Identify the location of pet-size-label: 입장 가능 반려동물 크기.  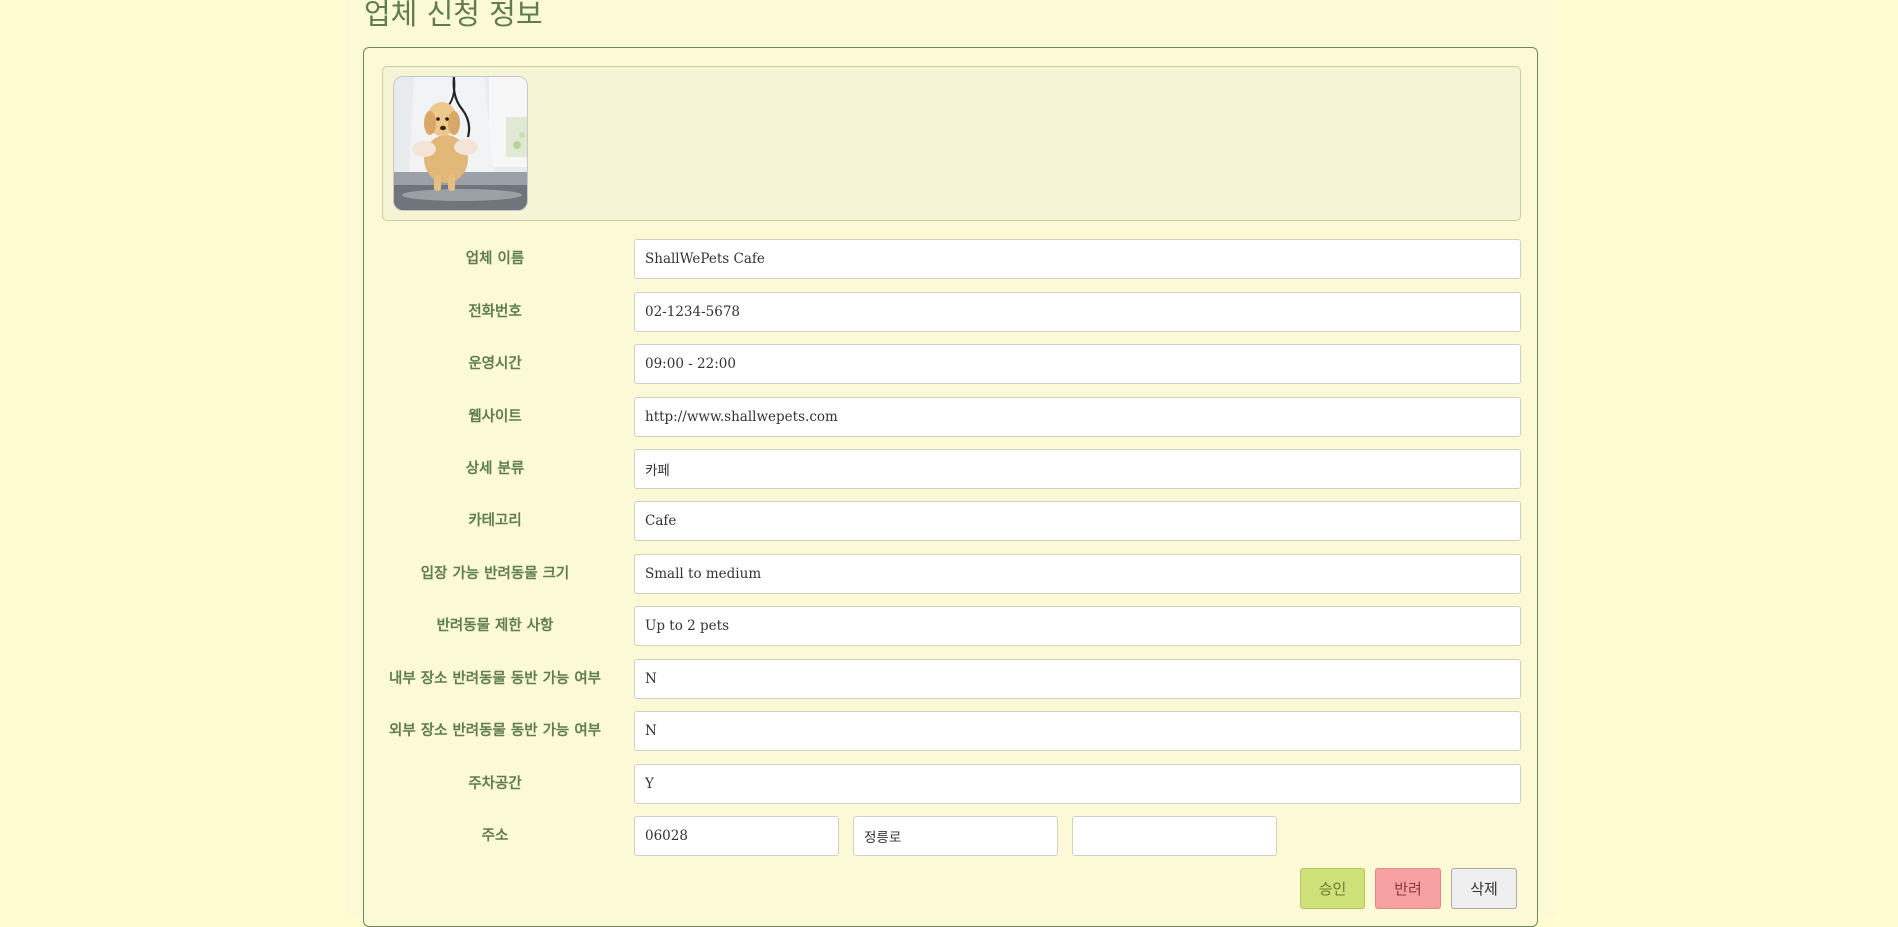
(495, 574).